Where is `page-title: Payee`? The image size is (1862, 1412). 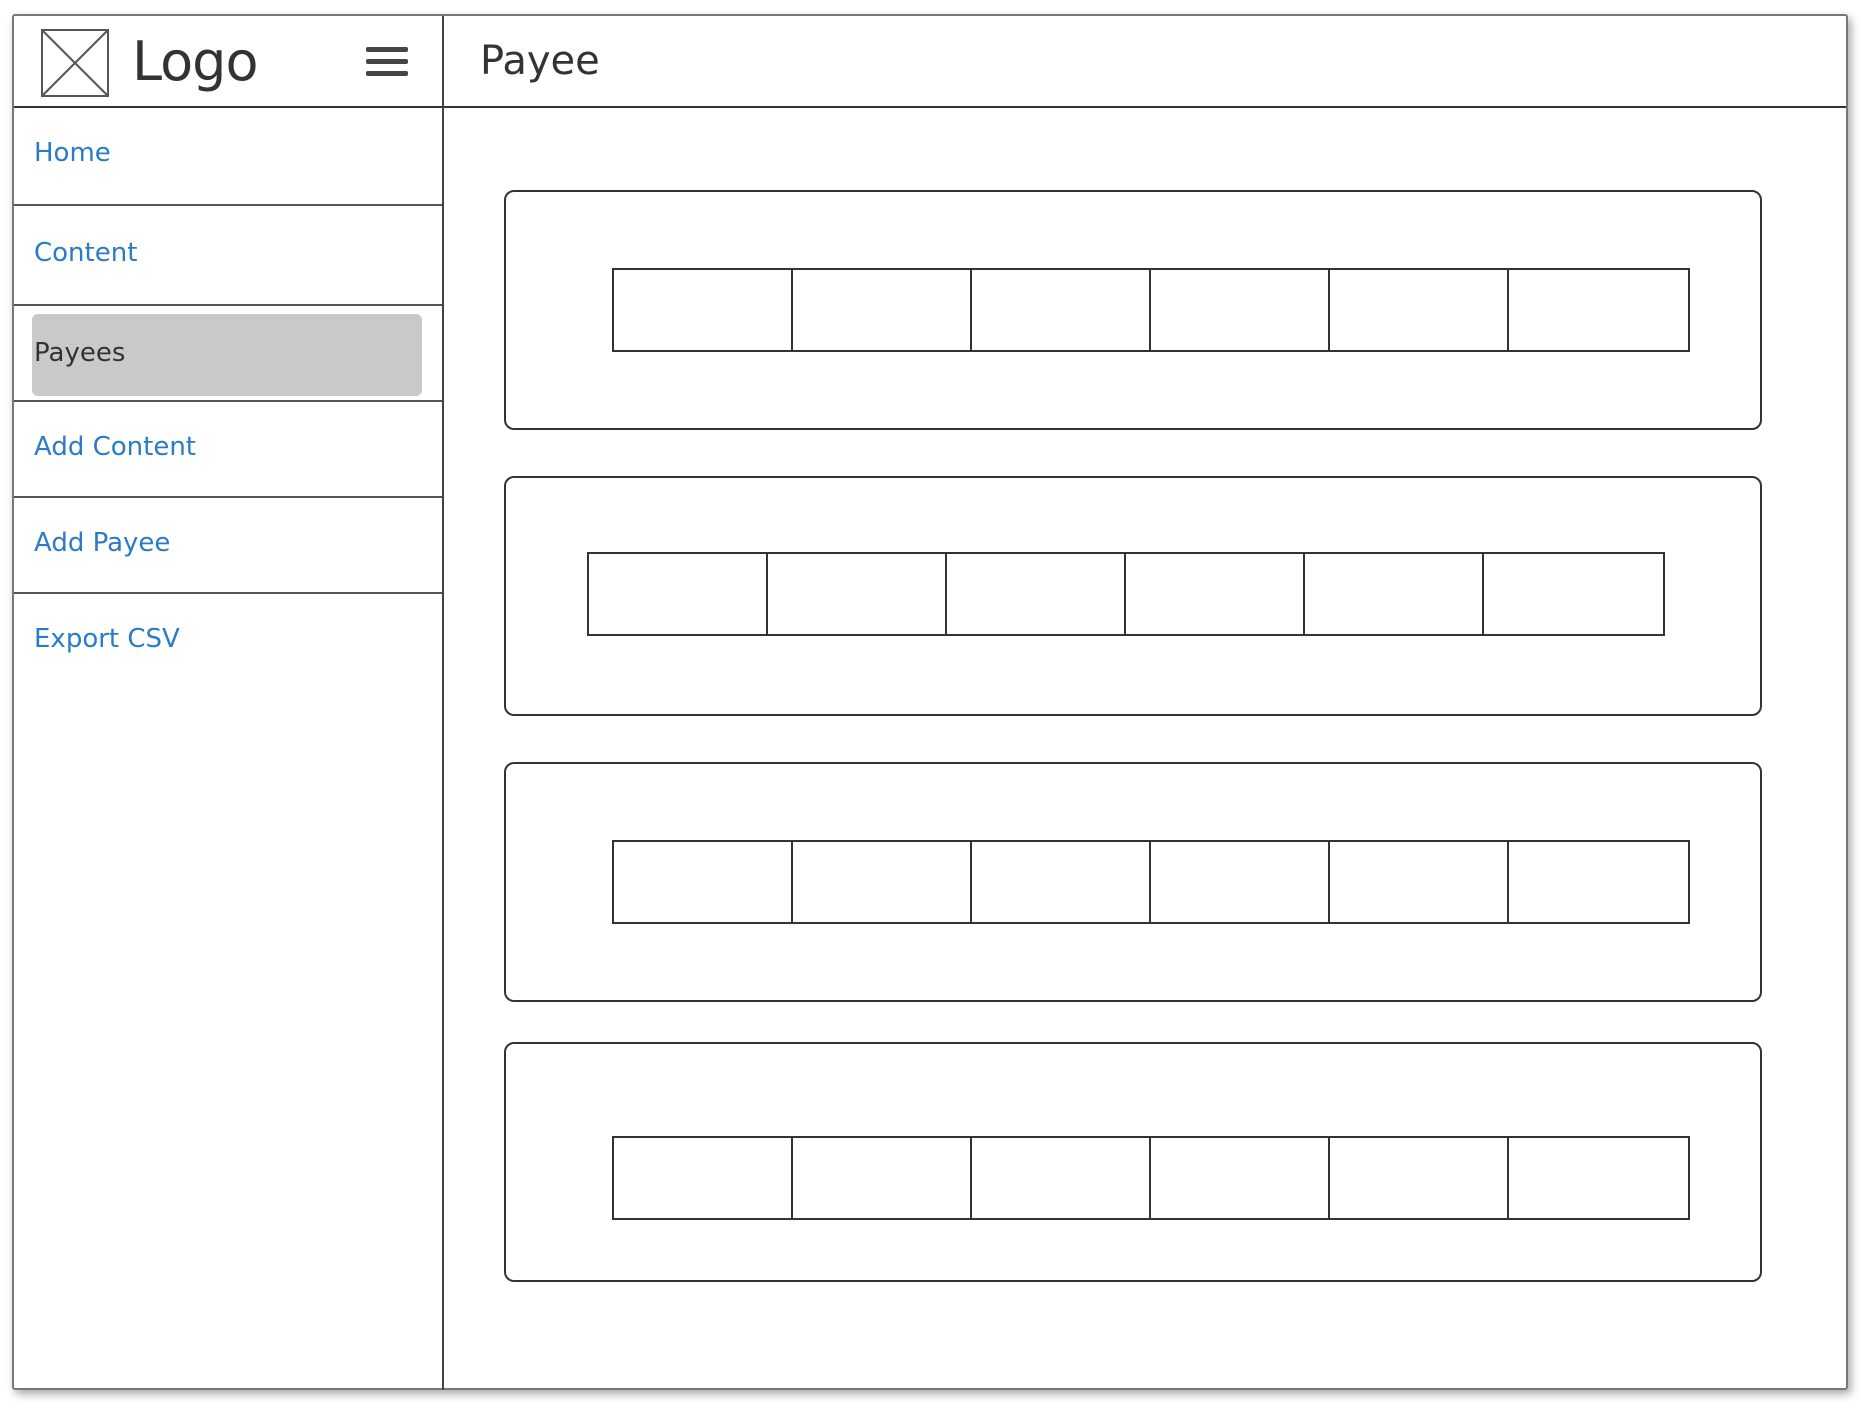
page-title: Payee is located at coordinates (540, 61).